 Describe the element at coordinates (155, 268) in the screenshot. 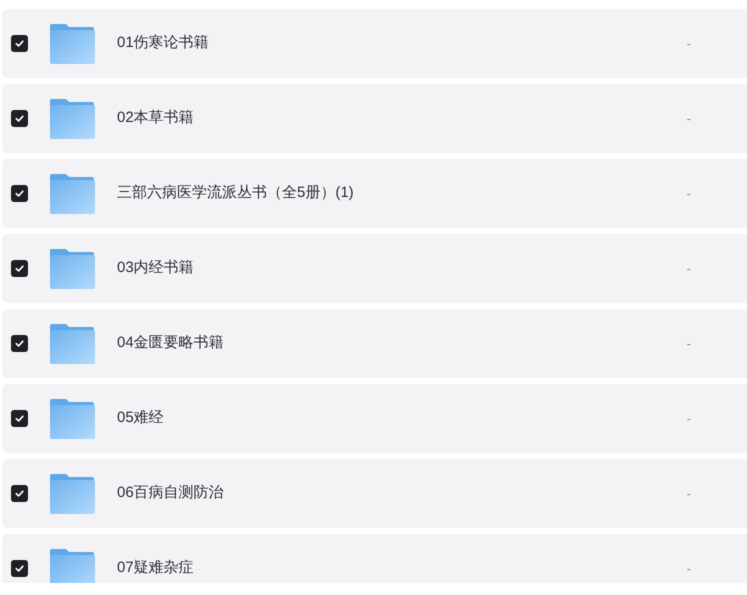

I see `folder-name: 03内经书籍` at that location.